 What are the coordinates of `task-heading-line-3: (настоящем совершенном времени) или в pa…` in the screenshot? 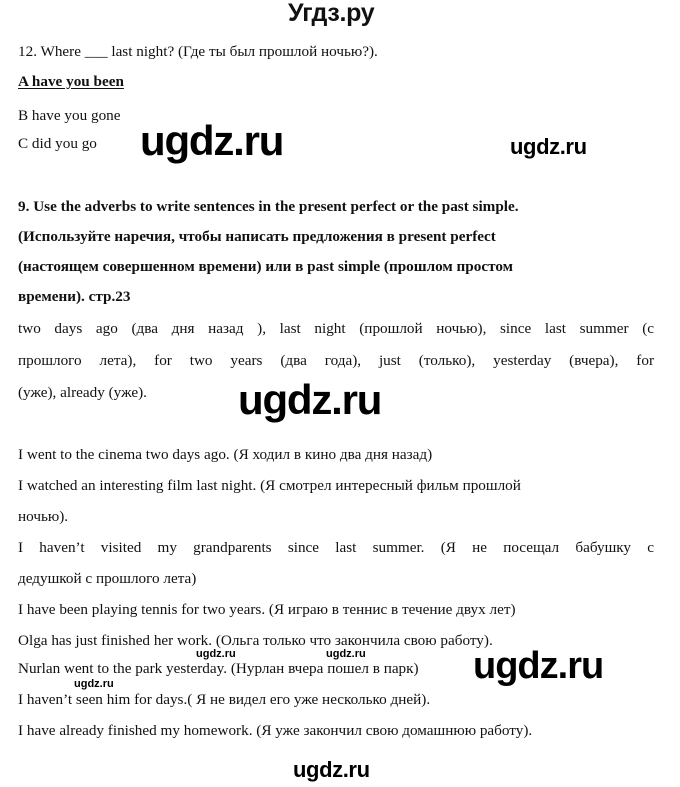 It's located at (266, 266).